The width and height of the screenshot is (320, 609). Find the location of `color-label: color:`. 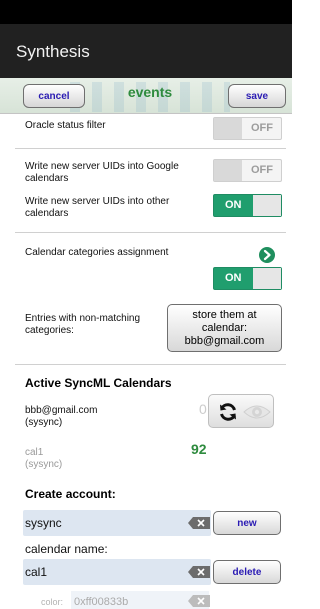

color-label: color: is located at coordinates (52, 602).